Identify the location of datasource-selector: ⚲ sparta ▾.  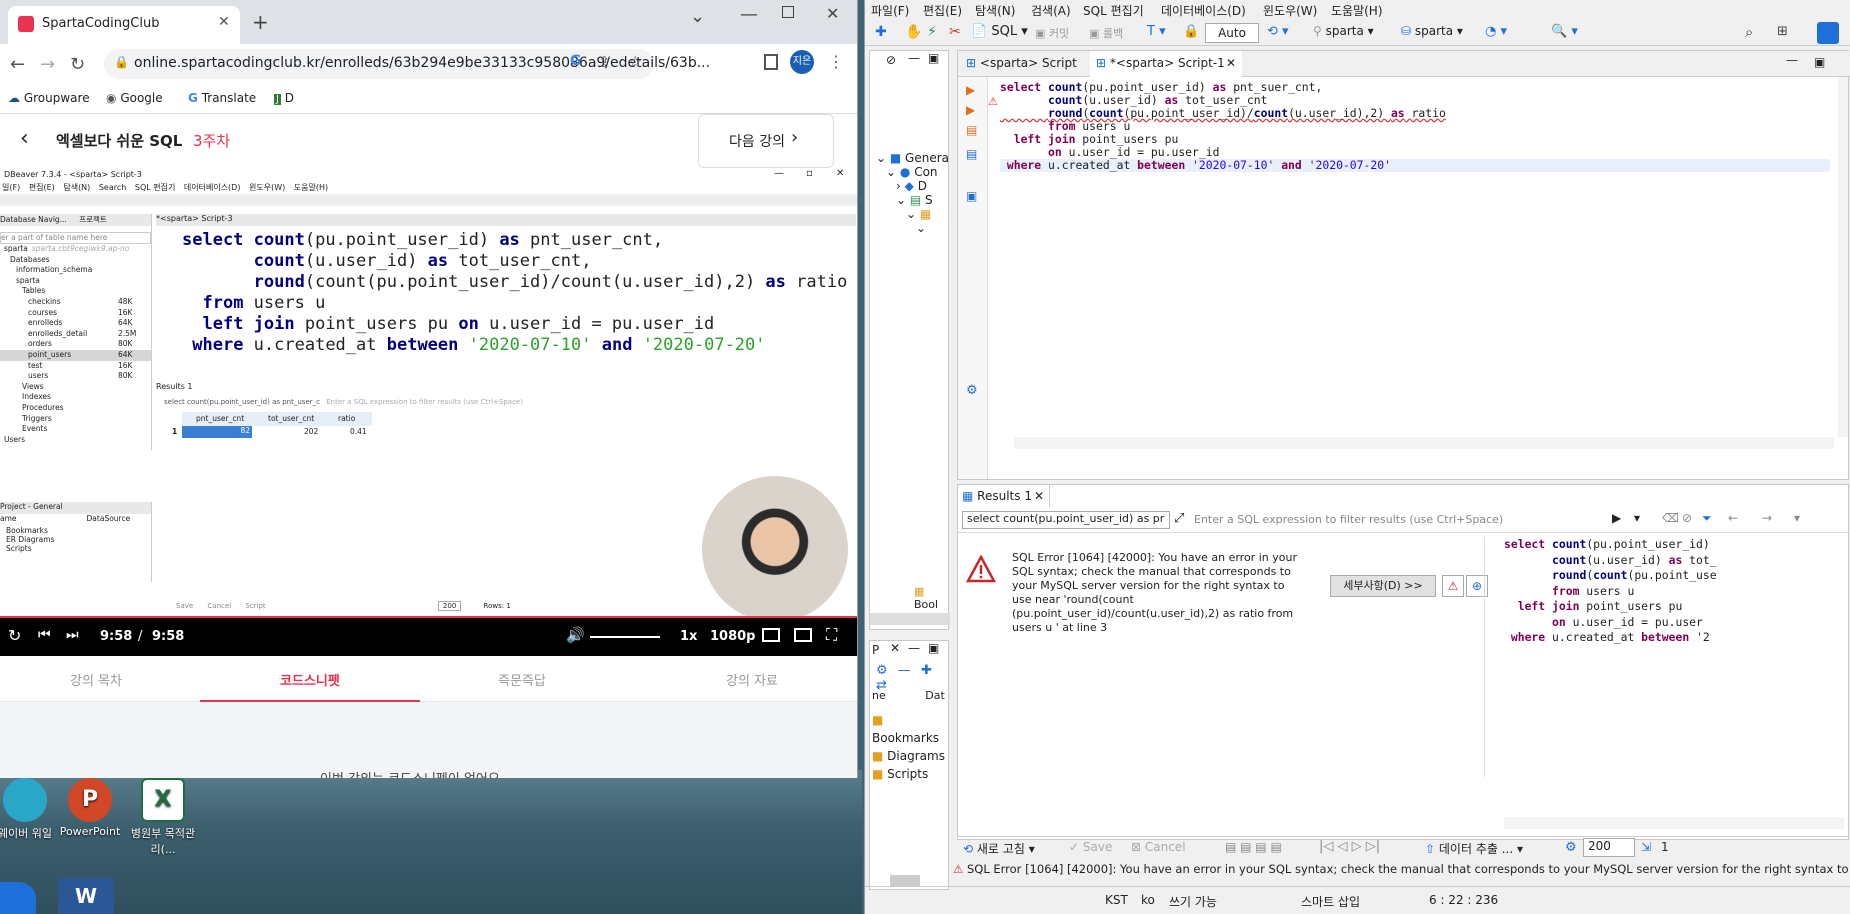
(1343, 31).